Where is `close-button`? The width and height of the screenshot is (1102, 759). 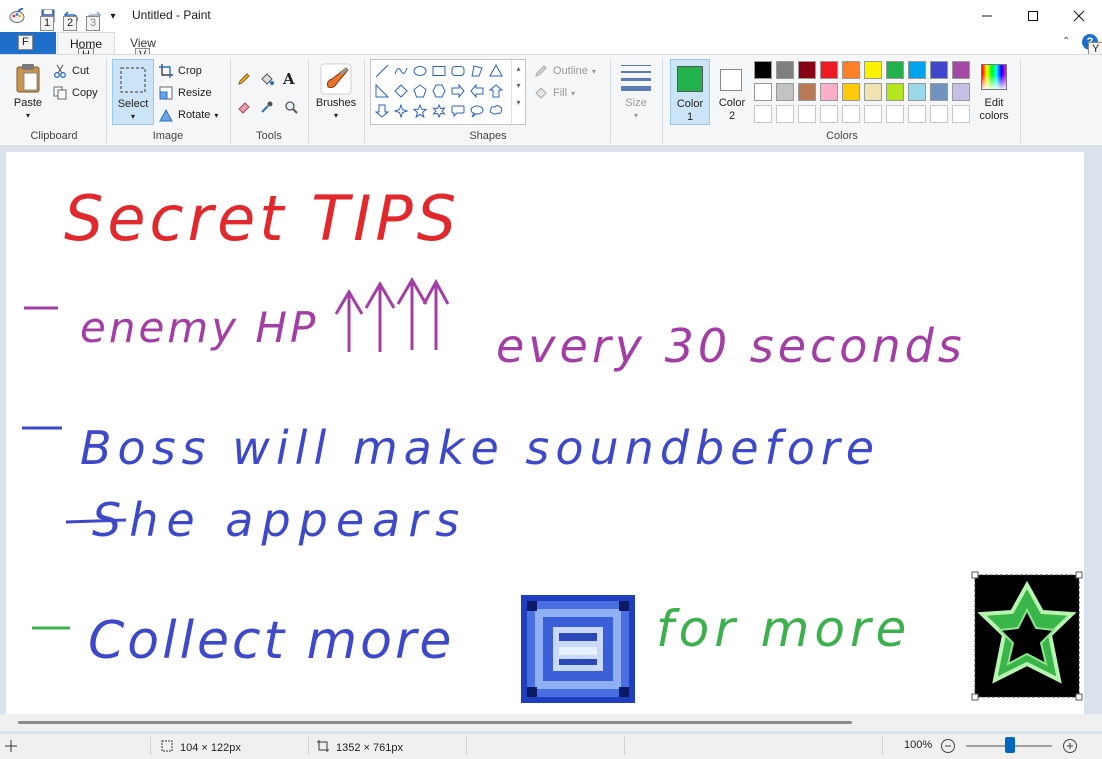 close-button is located at coordinates (1079, 15).